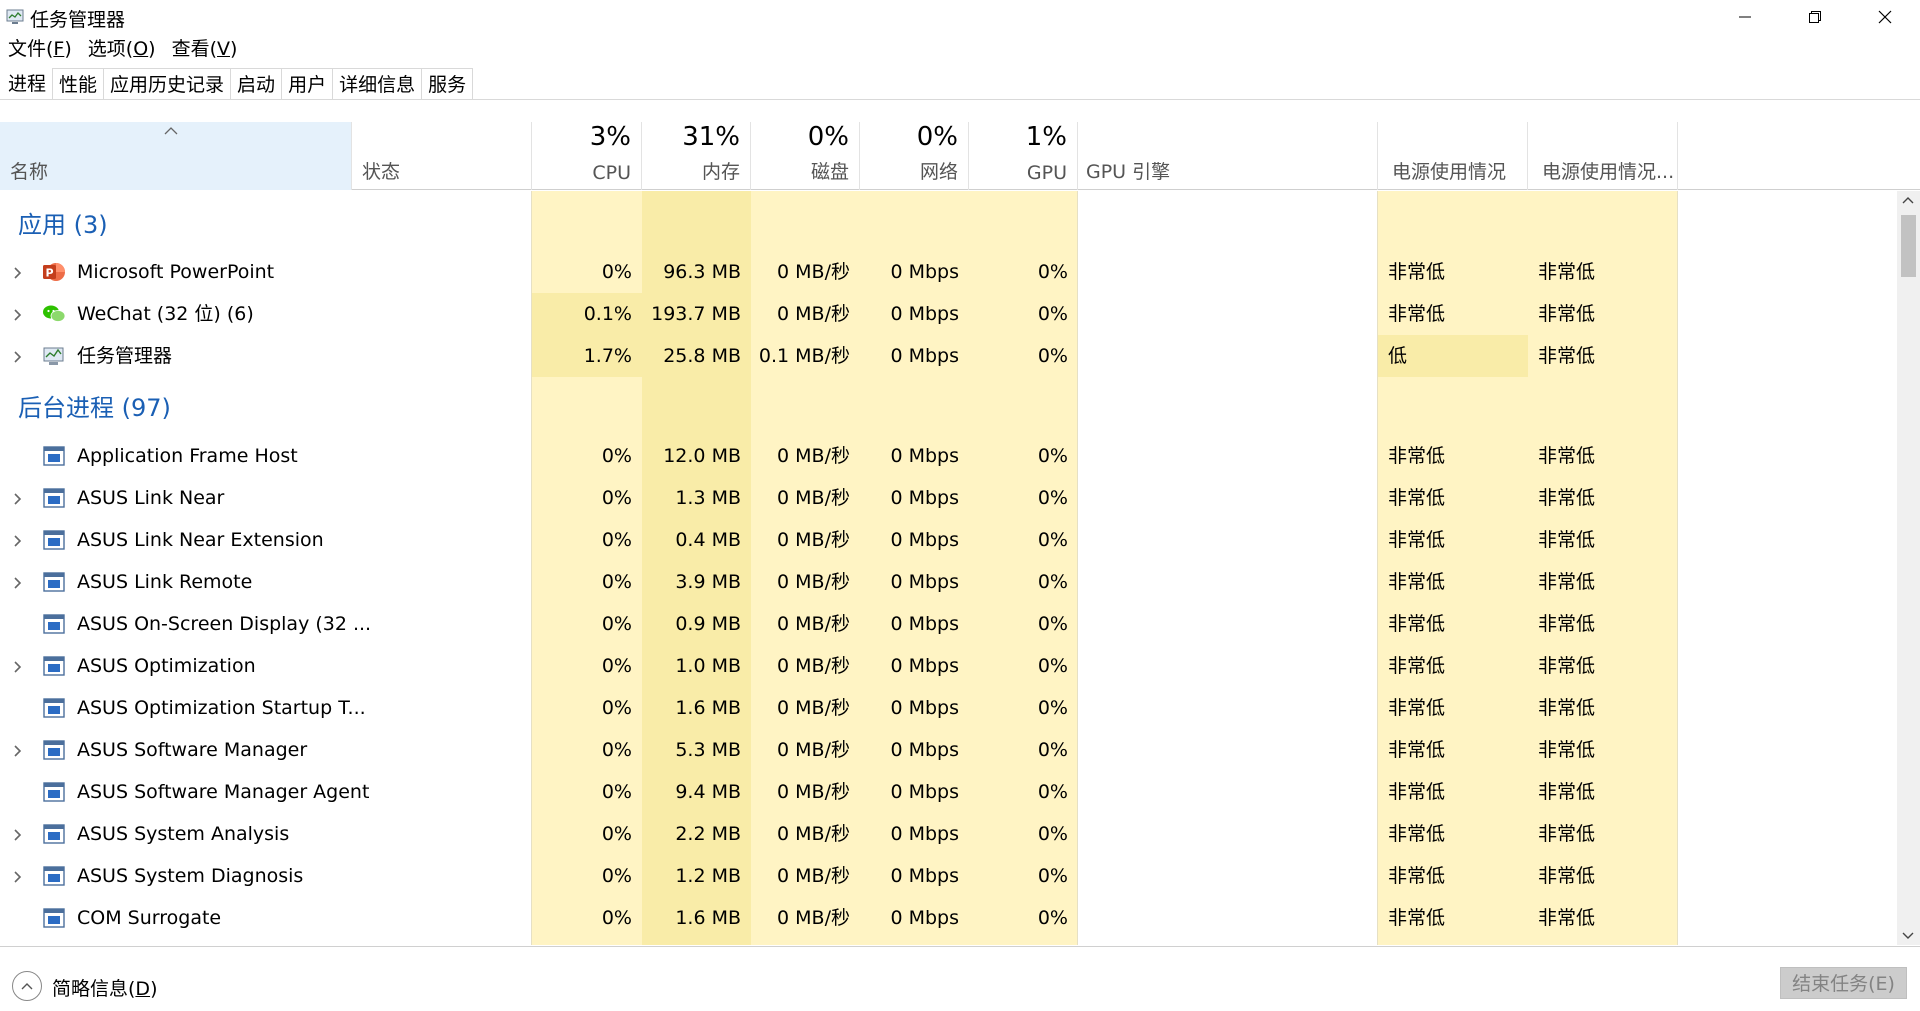 This screenshot has height=1011, width=1920. I want to click on wechat-icon, so click(54, 314).